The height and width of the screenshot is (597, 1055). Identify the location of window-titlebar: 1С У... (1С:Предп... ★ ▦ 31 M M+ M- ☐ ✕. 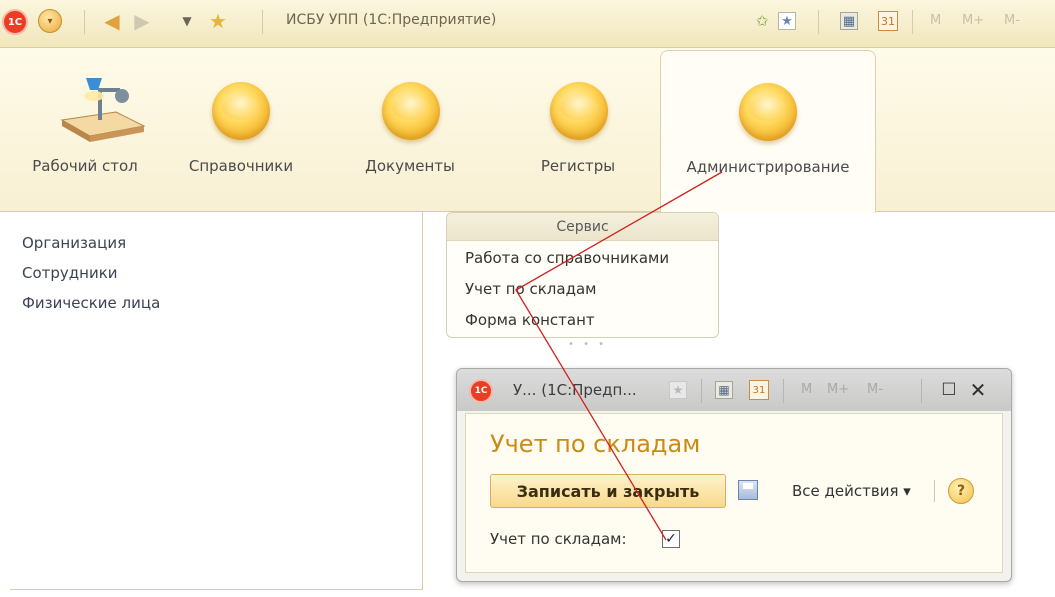
(734, 390).